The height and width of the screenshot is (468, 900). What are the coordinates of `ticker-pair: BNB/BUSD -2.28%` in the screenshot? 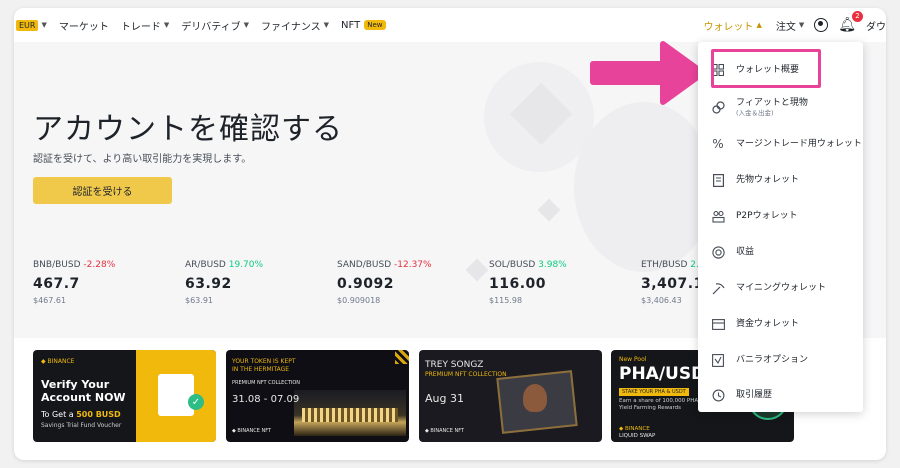 It's located at (98, 265).